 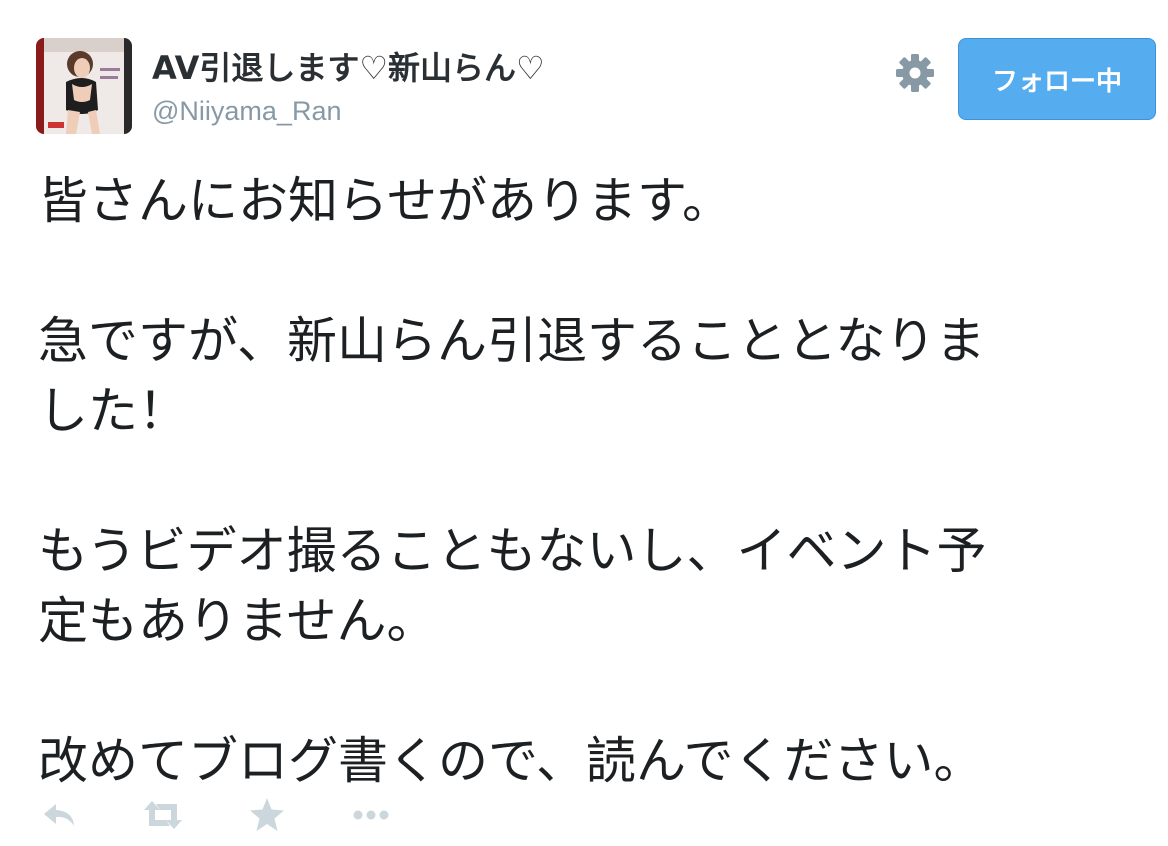 I want to click on favorite-star-icon, so click(x=267, y=815).